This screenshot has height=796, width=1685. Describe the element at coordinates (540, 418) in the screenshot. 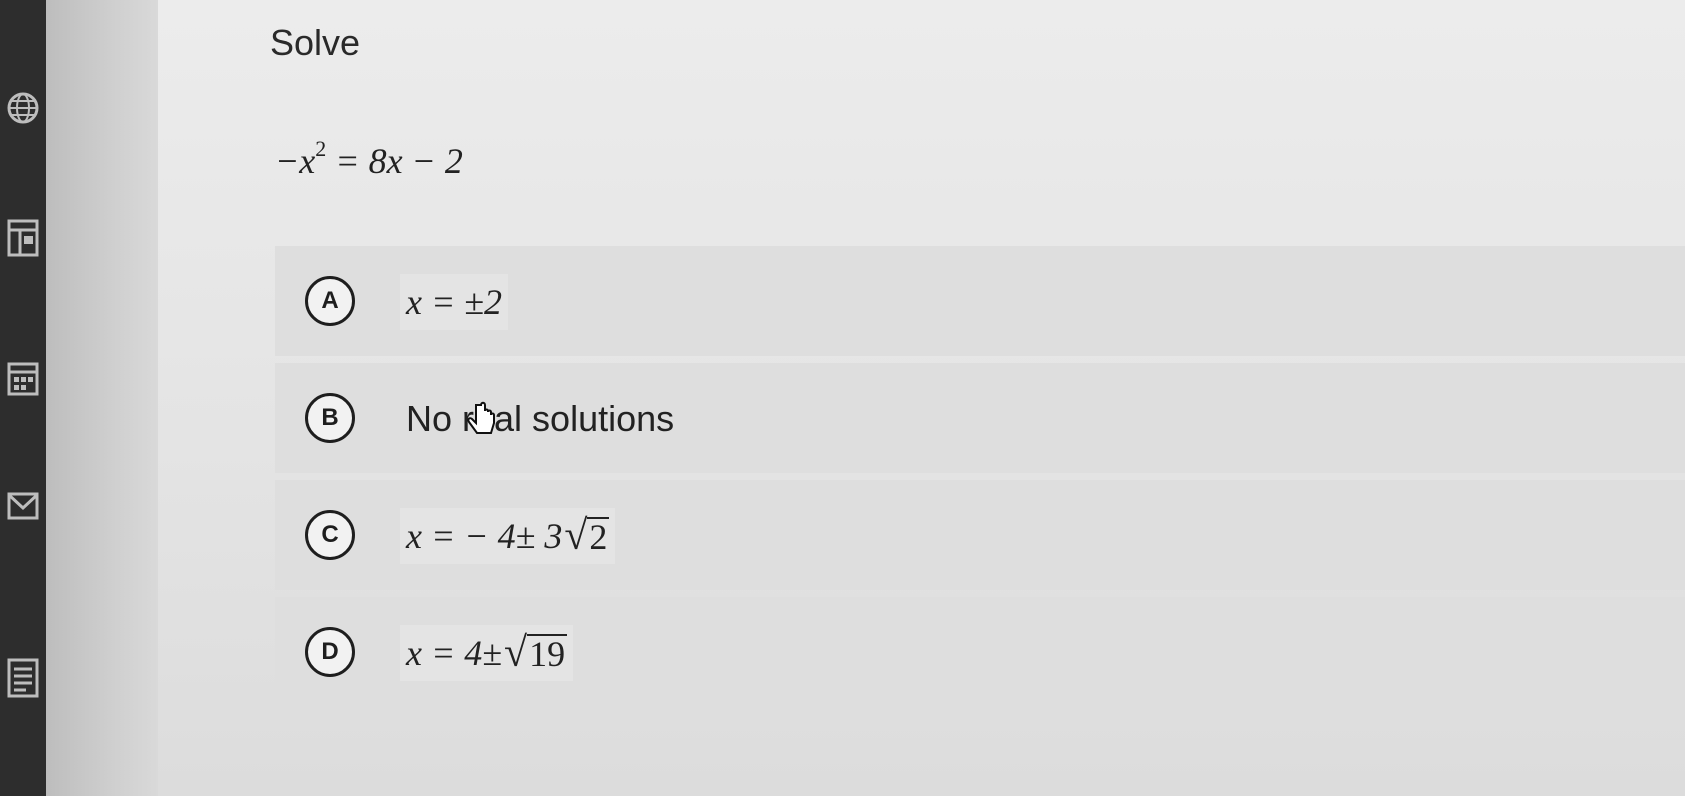

I see `choice-b-answer: No real solutions` at that location.